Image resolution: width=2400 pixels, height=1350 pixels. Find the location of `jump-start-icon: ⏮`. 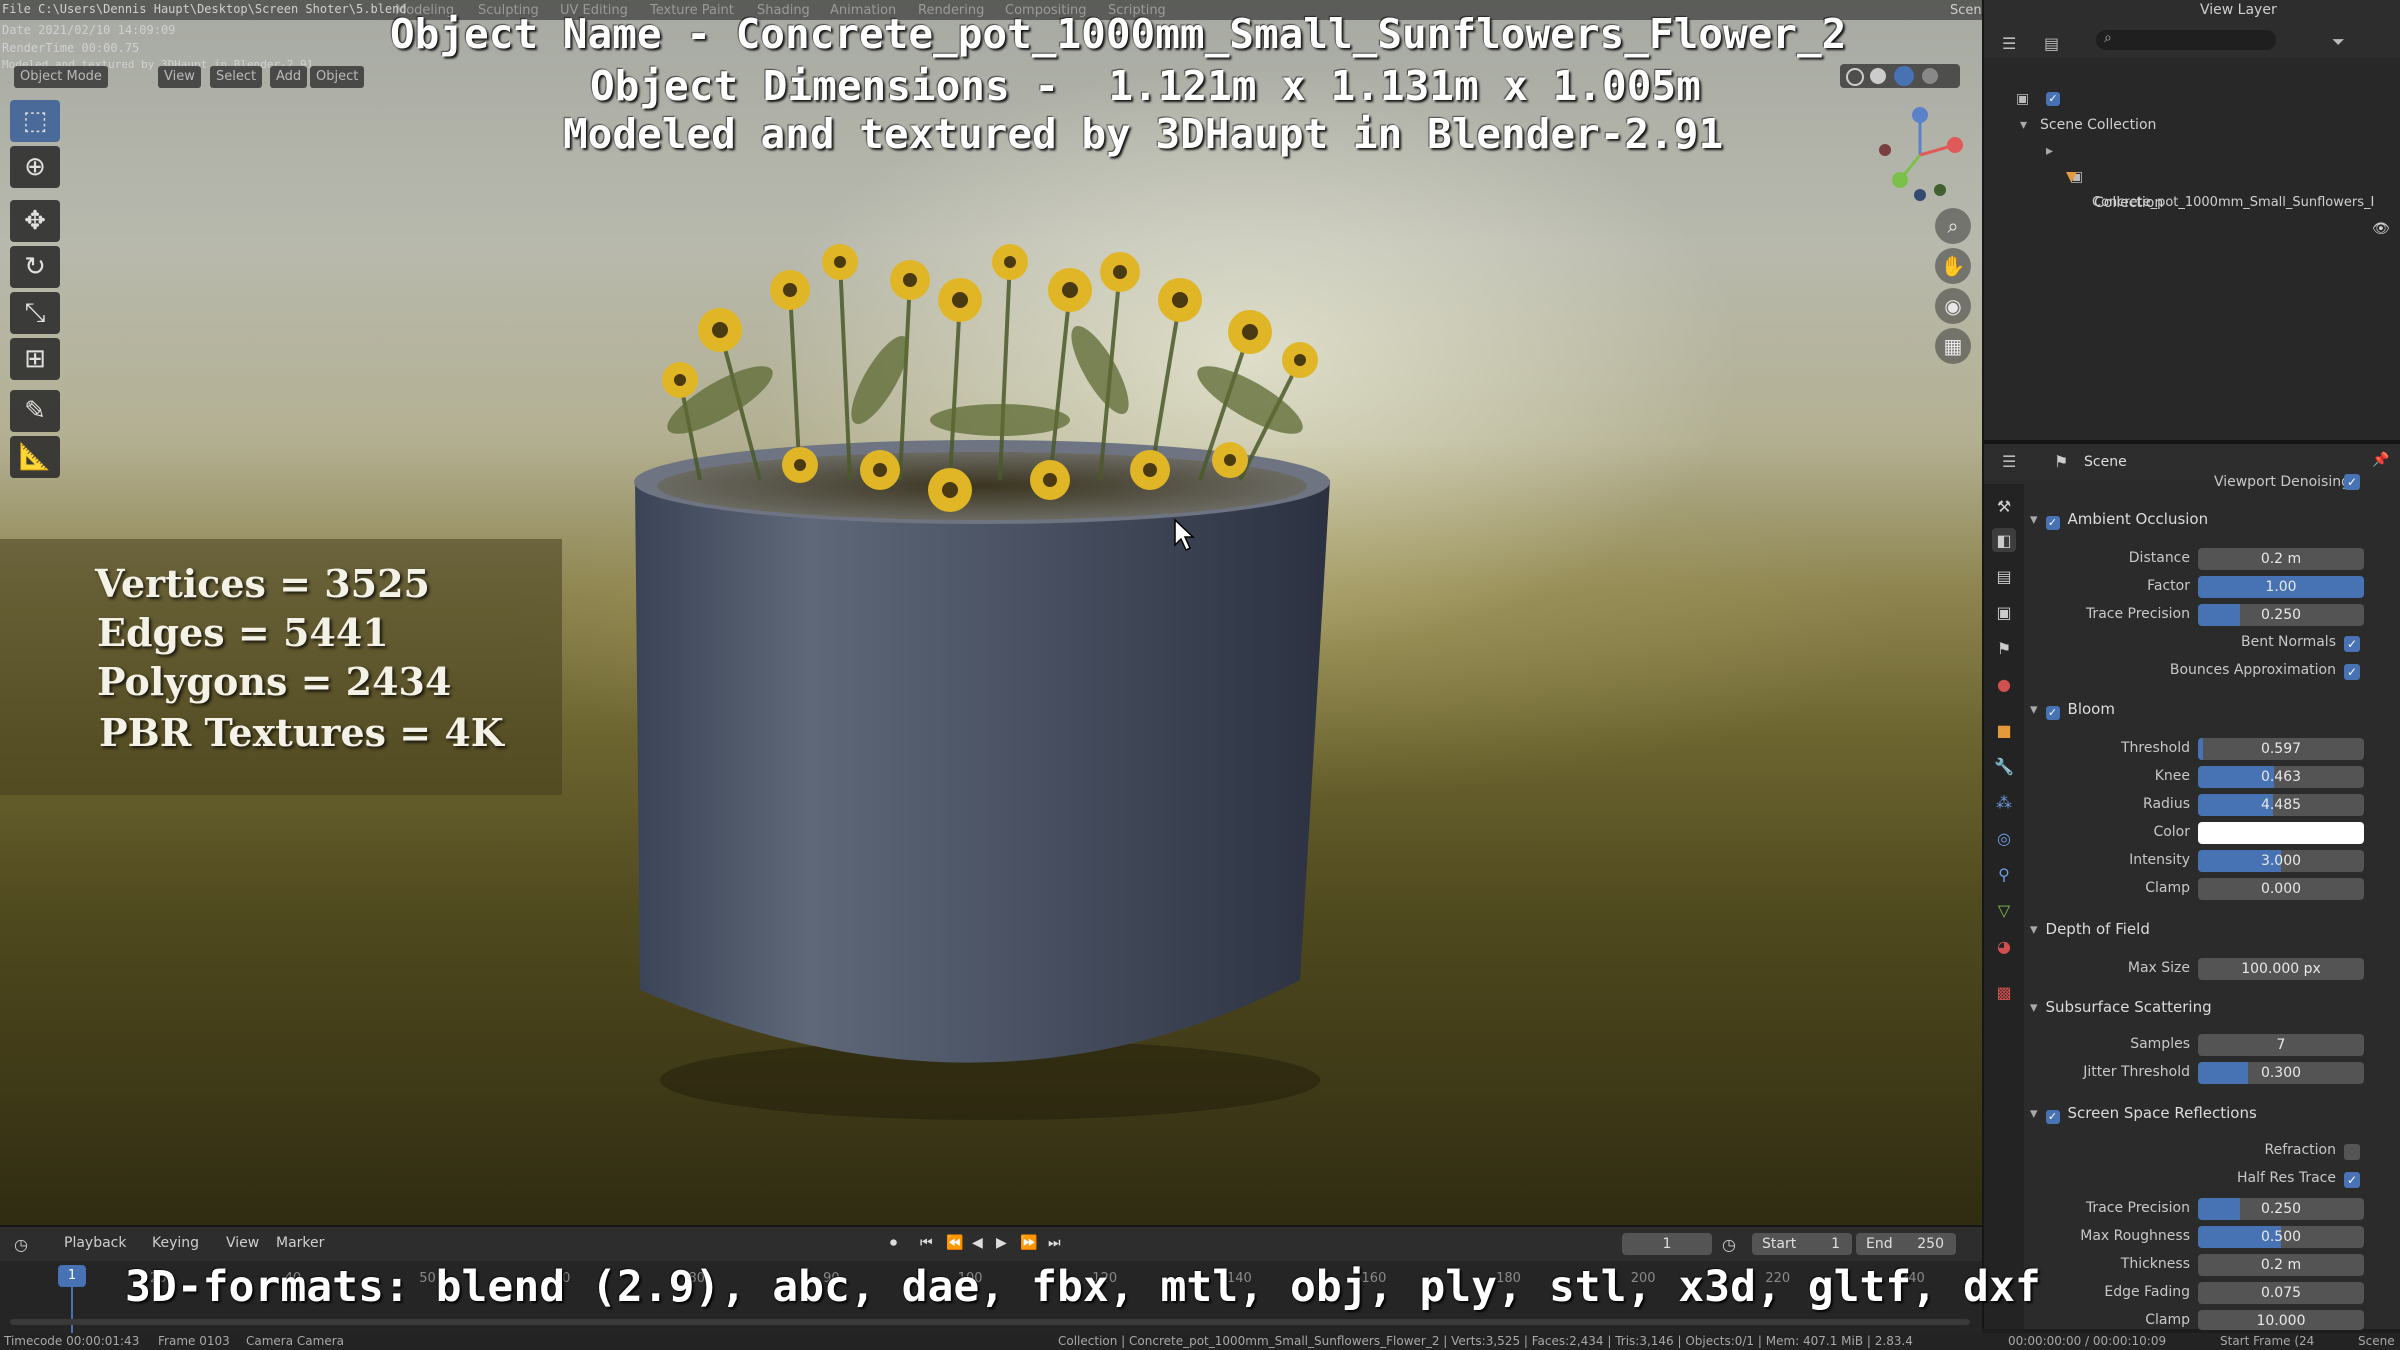

jump-start-icon: ⏮ is located at coordinates (926, 1243).